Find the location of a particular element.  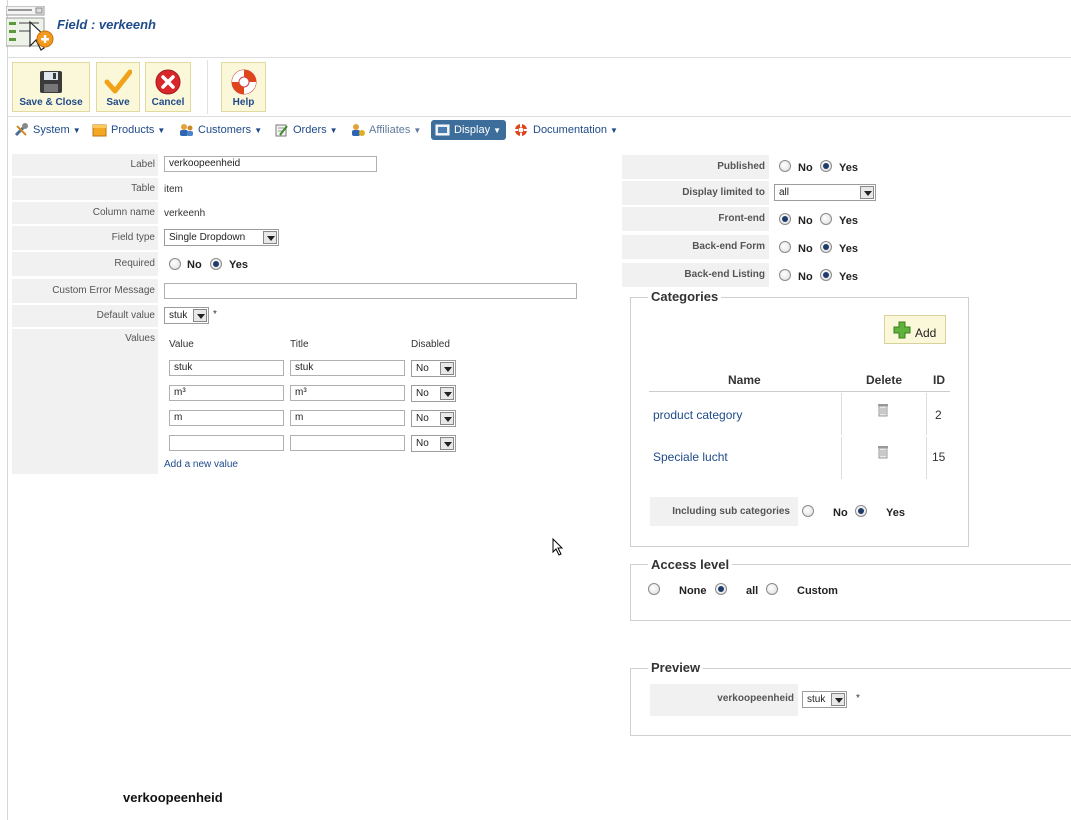

backend-listing-no-radio is located at coordinates (785, 275).